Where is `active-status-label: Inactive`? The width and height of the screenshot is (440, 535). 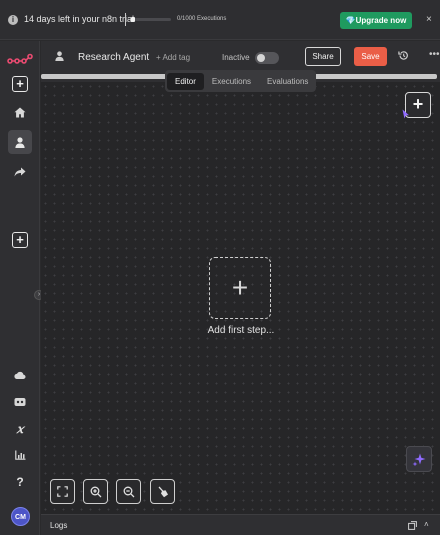
active-status-label: Inactive is located at coordinates (236, 57).